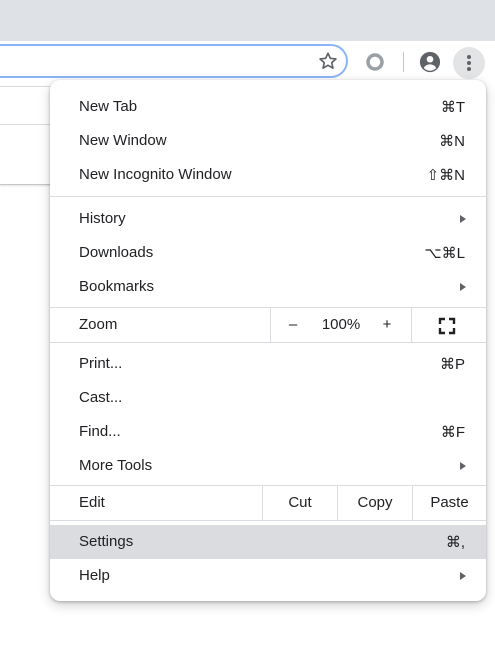  Describe the element at coordinates (268, 466) in the screenshot. I see `menu-item-more-tools: More Tools` at that location.